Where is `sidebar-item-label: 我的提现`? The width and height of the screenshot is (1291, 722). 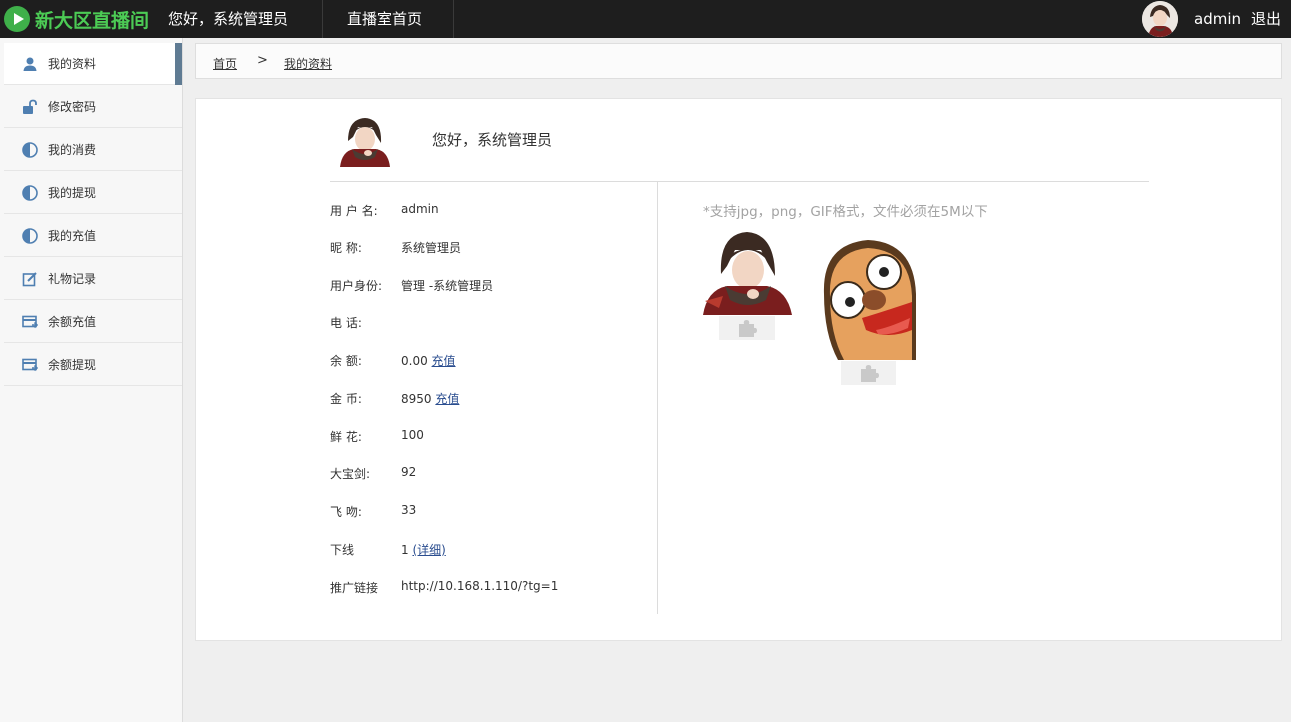 sidebar-item-label: 我的提现 is located at coordinates (72, 193).